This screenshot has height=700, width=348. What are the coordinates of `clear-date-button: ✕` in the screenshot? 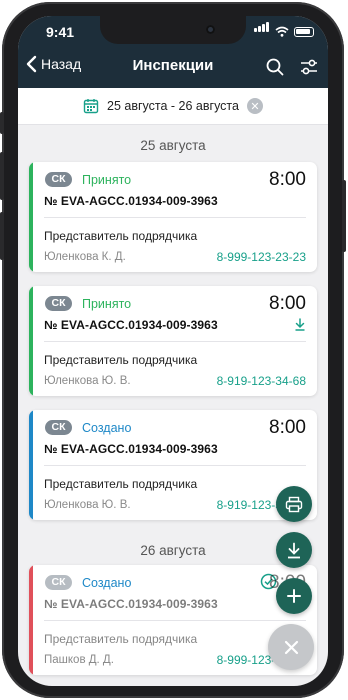 It's located at (254, 106).